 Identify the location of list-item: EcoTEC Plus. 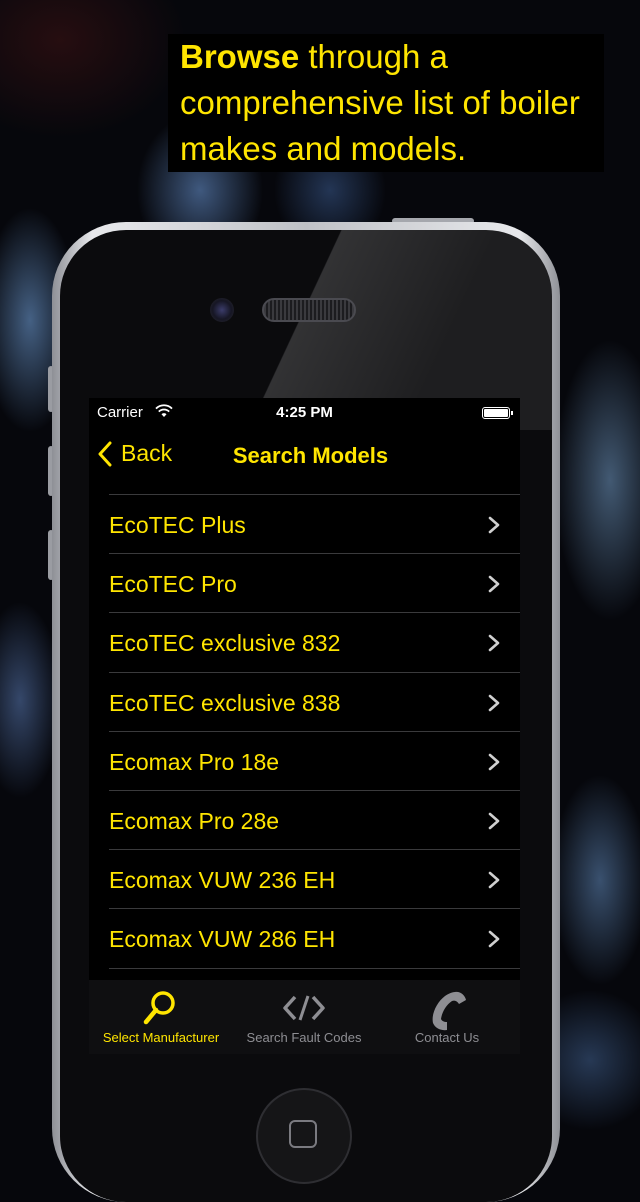
(314, 523).